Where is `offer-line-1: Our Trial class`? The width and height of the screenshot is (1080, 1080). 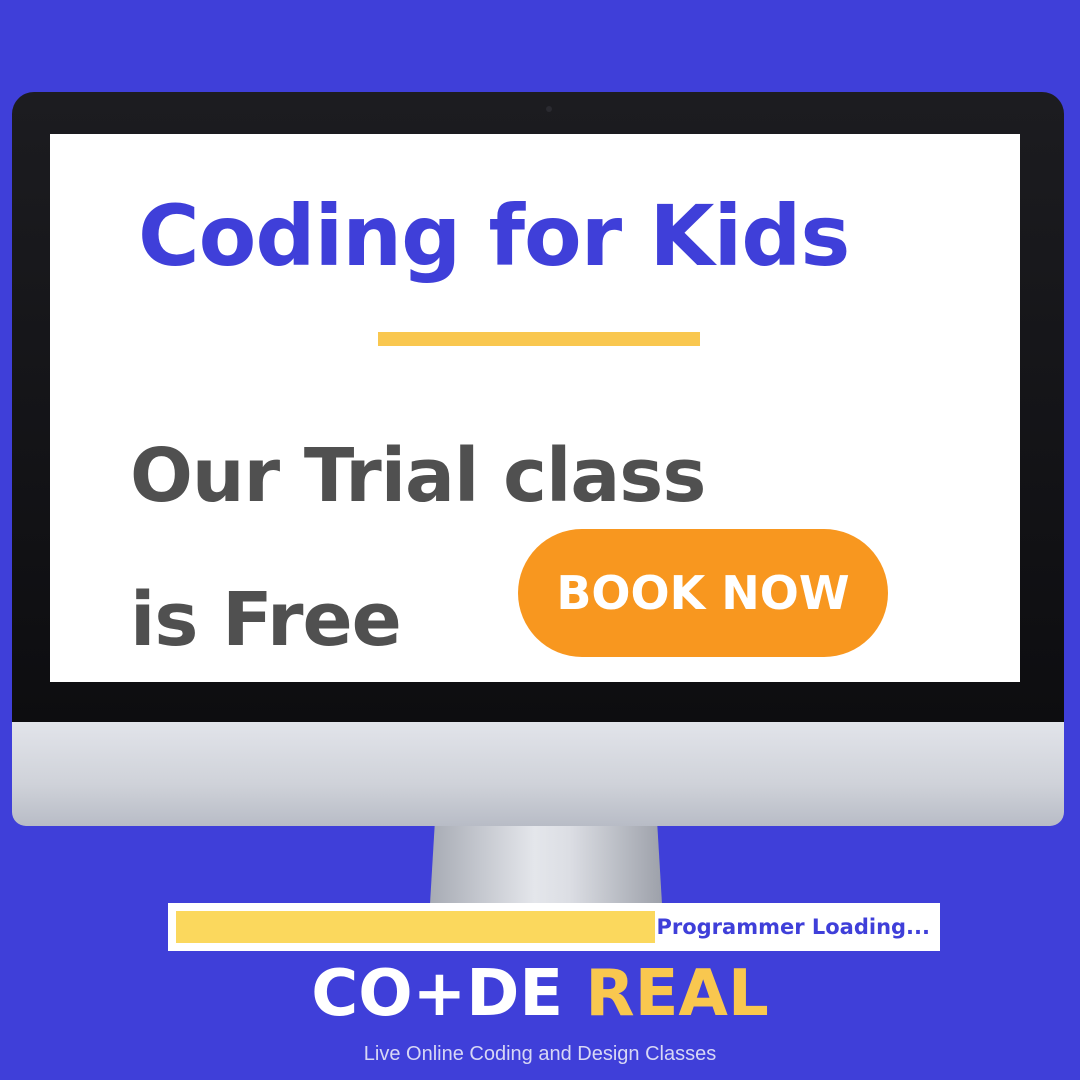 offer-line-1: Our Trial class is located at coordinates (418, 476).